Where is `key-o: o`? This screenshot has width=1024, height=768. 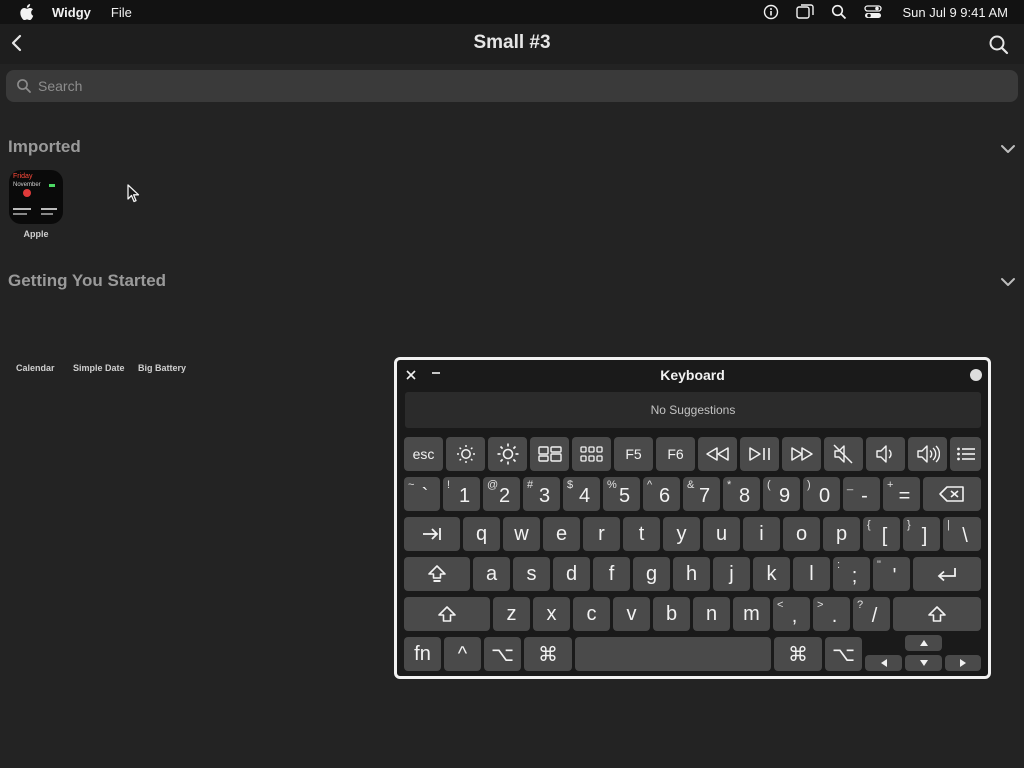
key-o: o is located at coordinates (801, 534).